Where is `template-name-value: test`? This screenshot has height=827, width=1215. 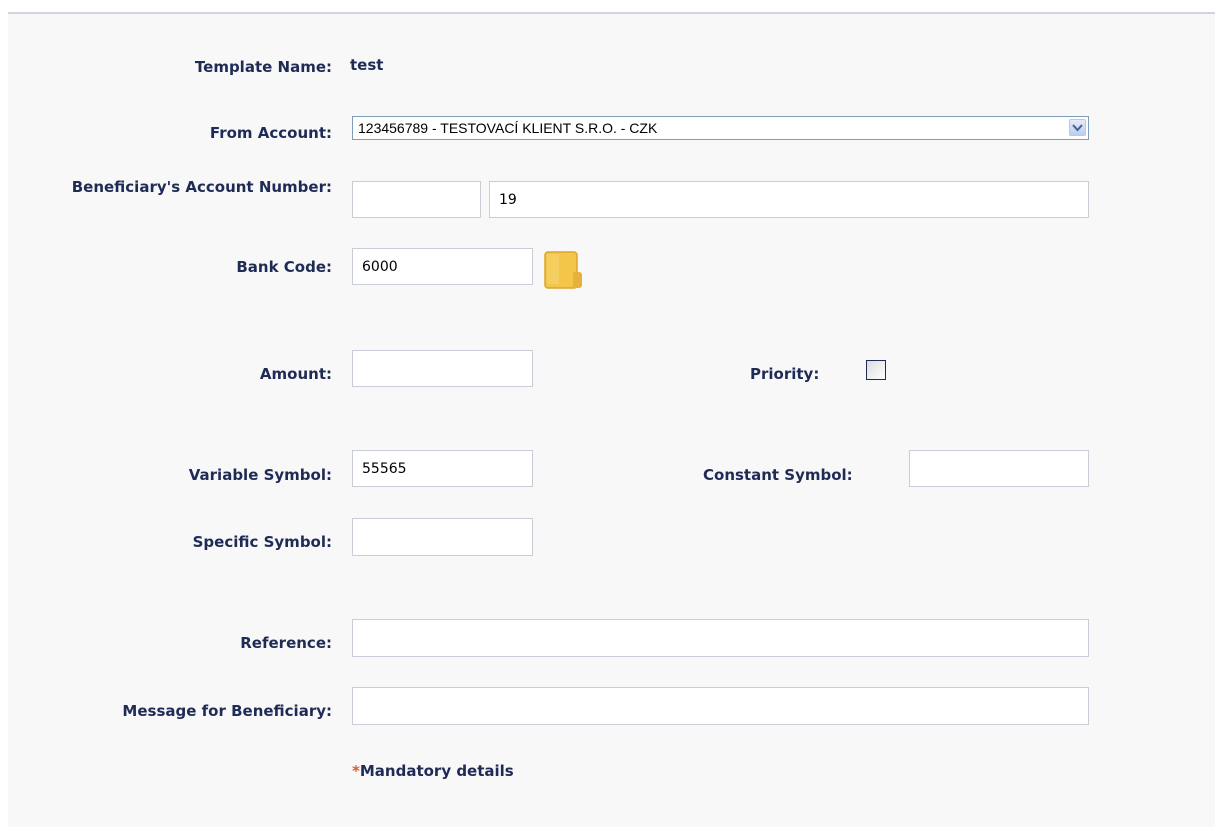
template-name-value: test is located at coordinates (367, 65).